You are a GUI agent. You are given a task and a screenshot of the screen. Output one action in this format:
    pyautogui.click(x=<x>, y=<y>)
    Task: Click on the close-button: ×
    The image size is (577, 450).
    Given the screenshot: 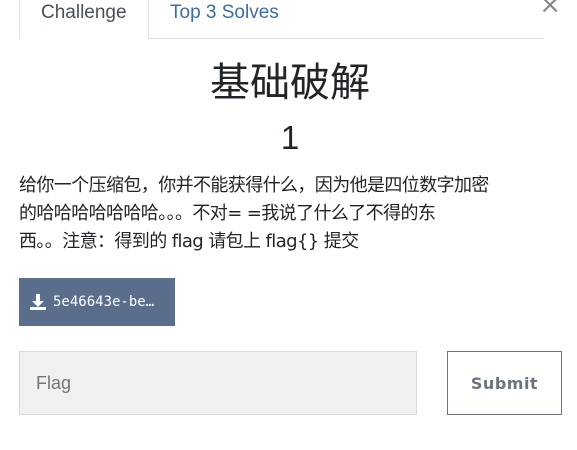 What is the action you would take?
    pyautogui.click(x=550, y=9)
    